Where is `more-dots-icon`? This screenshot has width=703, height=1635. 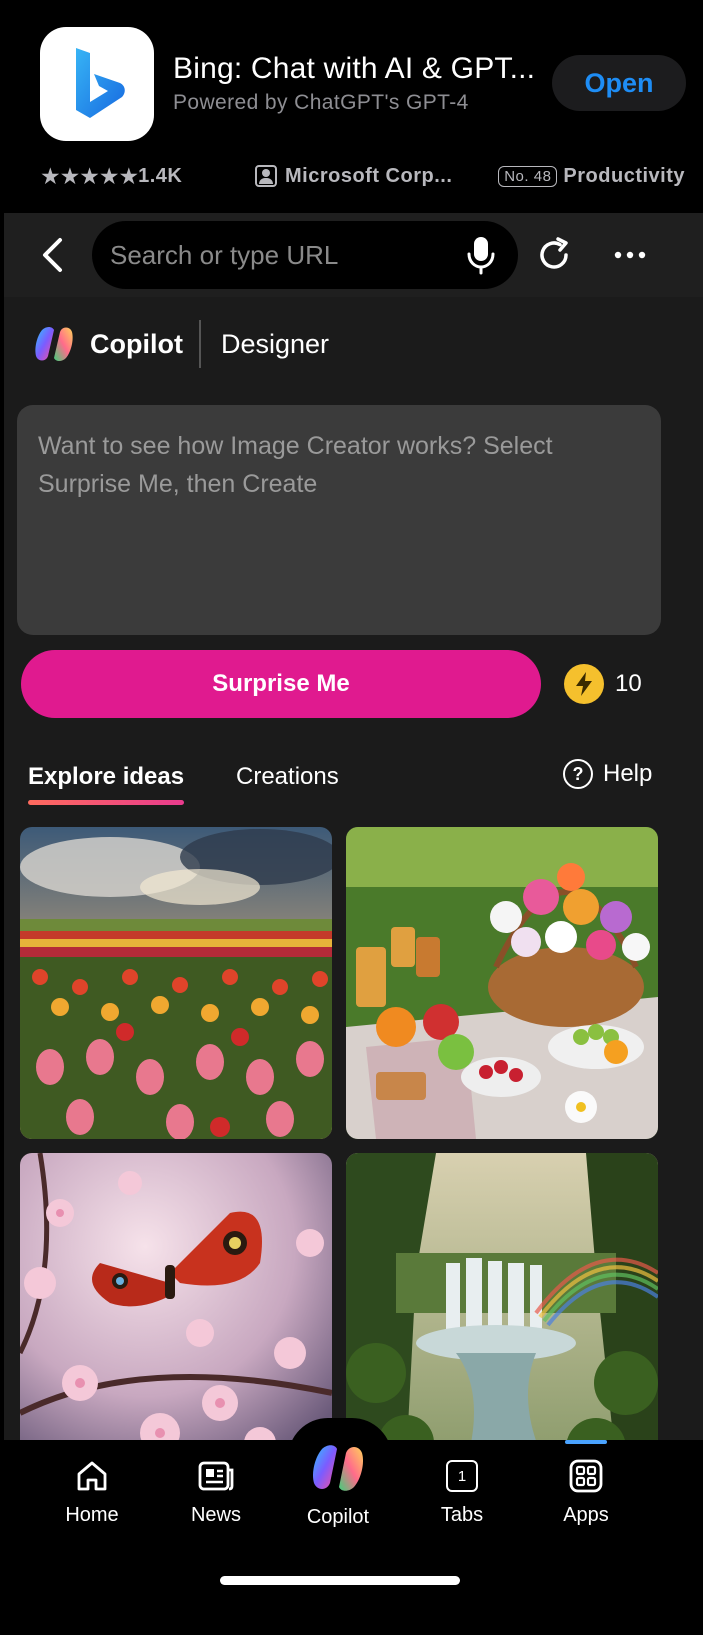 more-dots-icon is located at coordinates (630, 255).